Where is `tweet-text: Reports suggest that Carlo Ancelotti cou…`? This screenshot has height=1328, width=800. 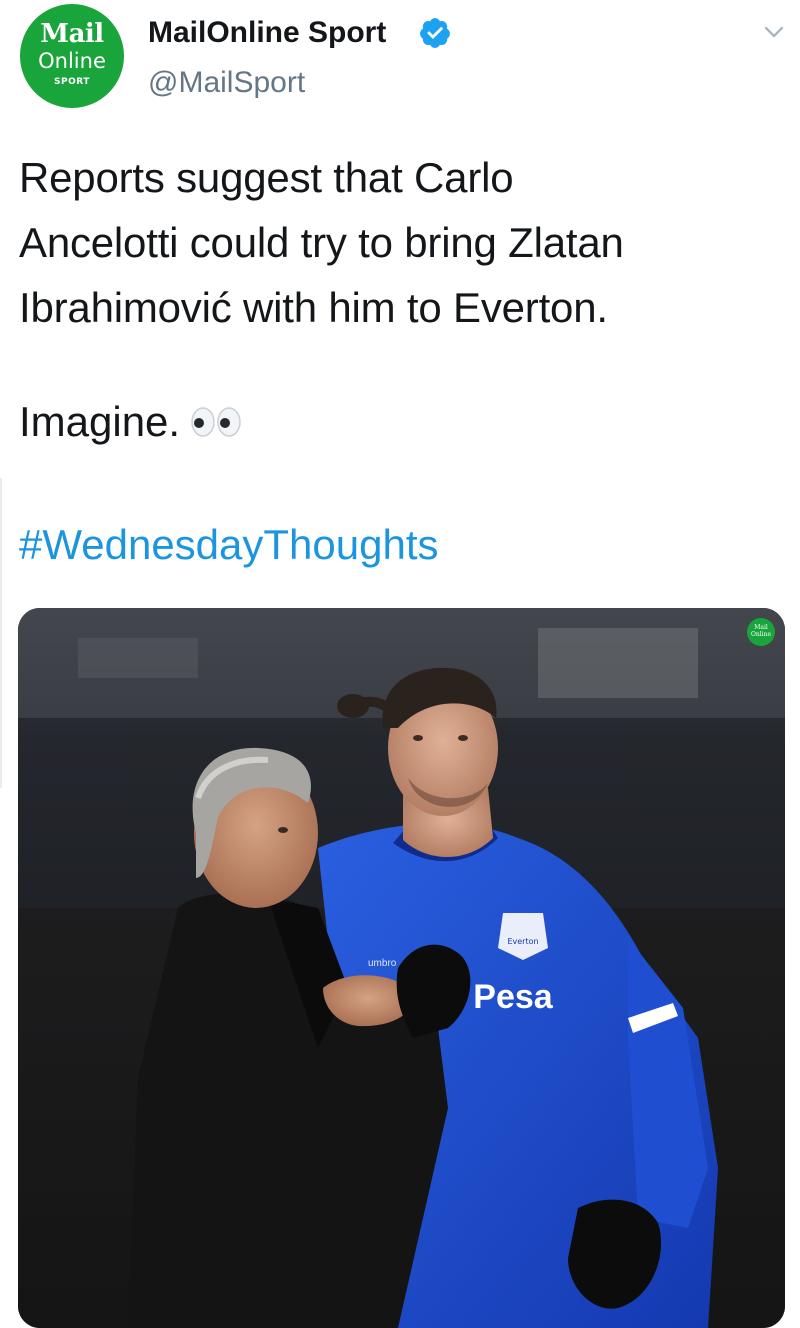 tweet-text: Reports suggest that Carlo Ancelotti cou… is located at coordinates (404, 242).